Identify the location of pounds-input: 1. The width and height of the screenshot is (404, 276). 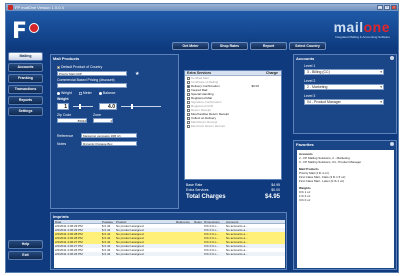
(63, 106).